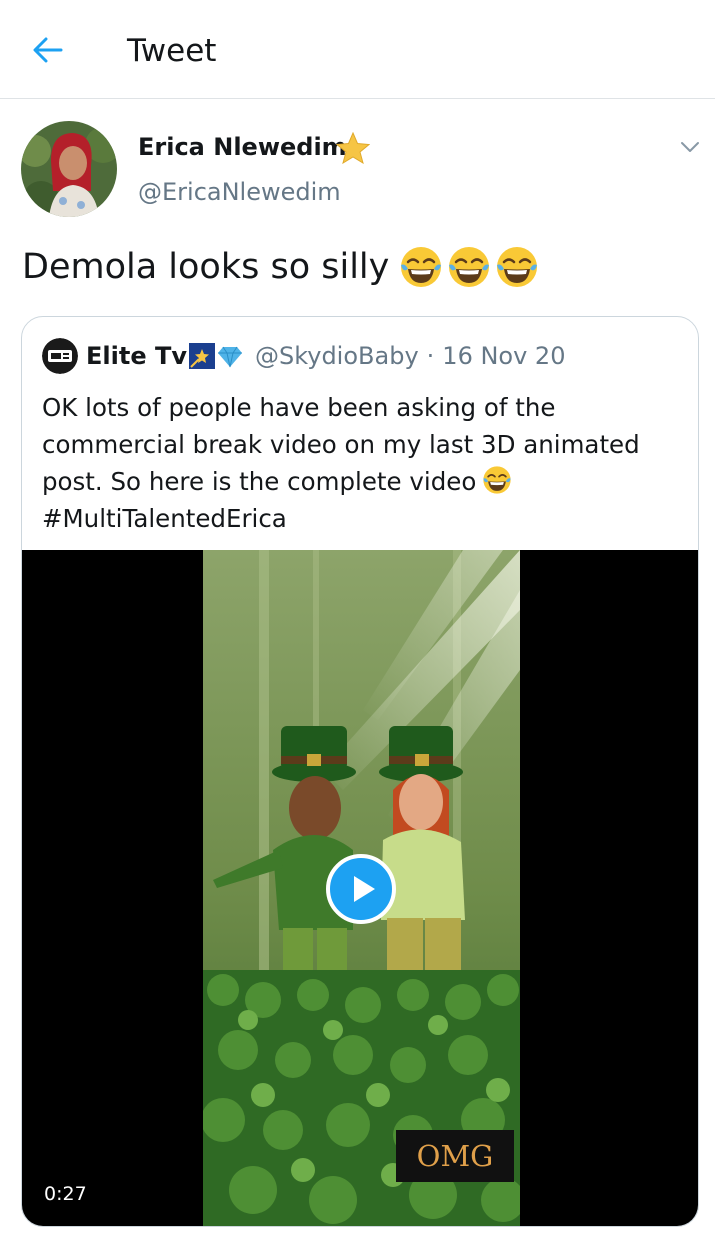  Describe the element at coordinates (69, 169) in the screenshot. I see `author-avatar` at that location.